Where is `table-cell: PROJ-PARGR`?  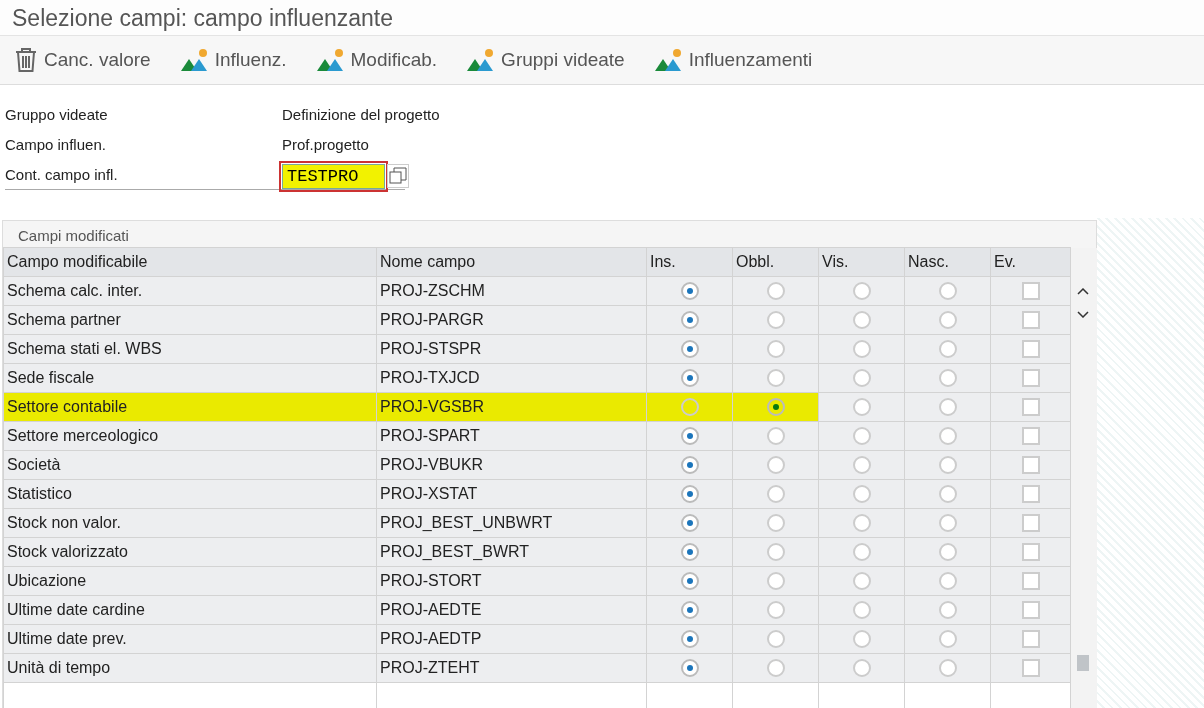
table-cell: PROJ-PARGR is located at coordinates (511, 320).